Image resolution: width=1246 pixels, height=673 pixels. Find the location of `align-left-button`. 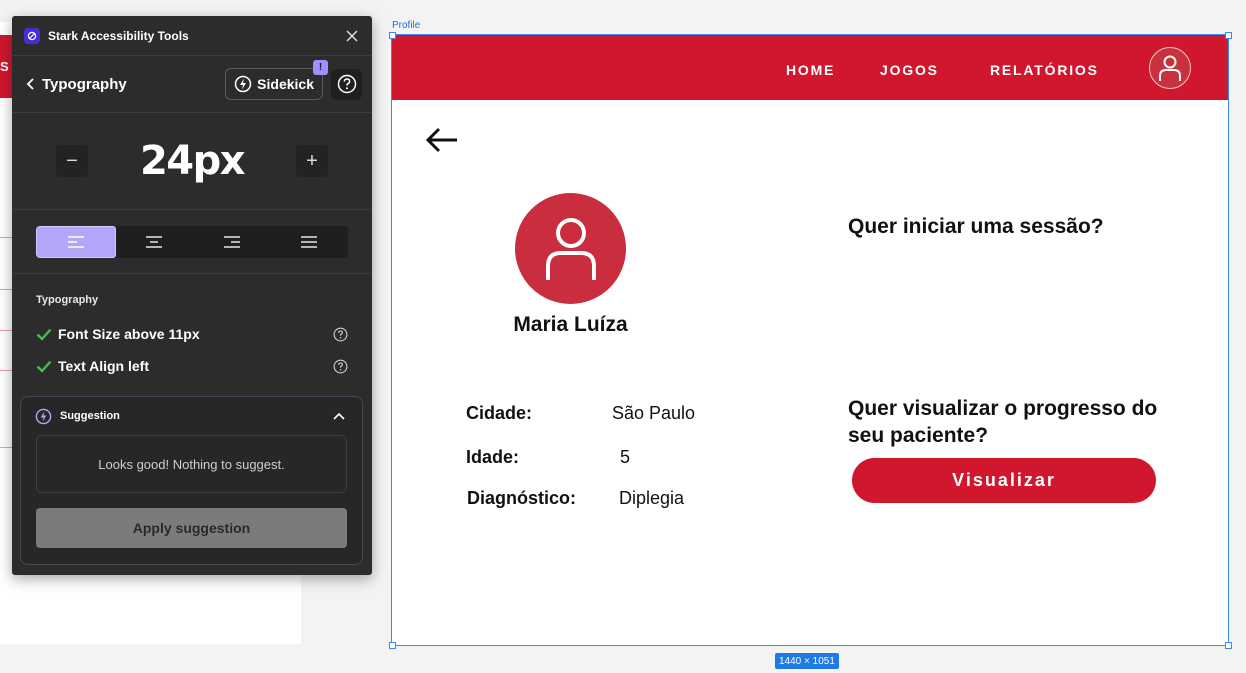

align-left-button is located at coordinates (76, 241).